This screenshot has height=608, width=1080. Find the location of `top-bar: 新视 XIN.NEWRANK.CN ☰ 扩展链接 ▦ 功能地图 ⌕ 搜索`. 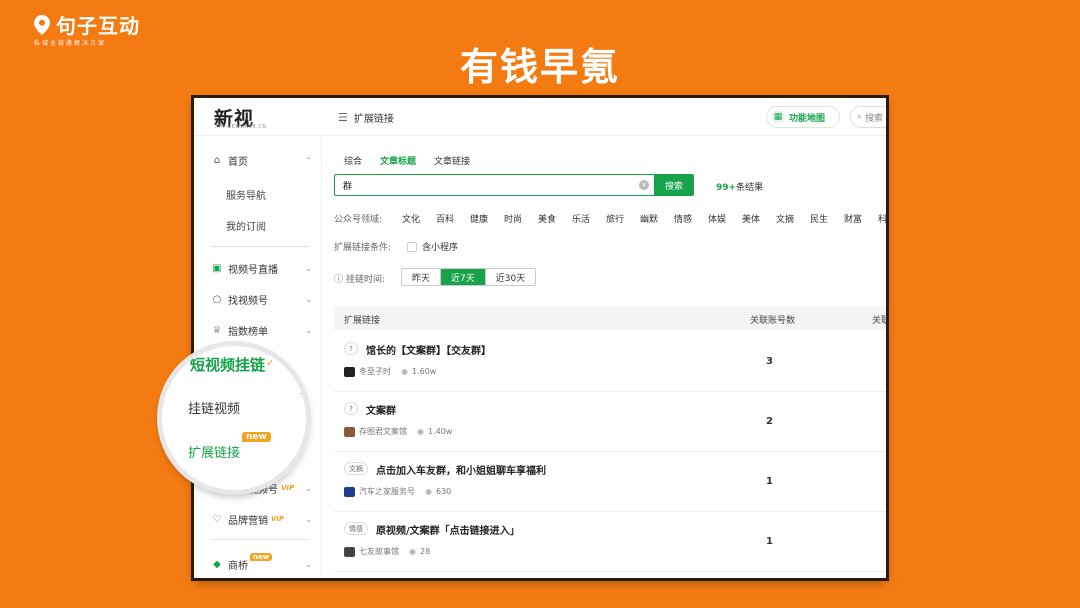

top-bar: 新视 XIN.NEWRANK.CN ☰ 扩展链接 ▦ 功能地图 ⌕ 搜索 is located at coordinates (540, 117).